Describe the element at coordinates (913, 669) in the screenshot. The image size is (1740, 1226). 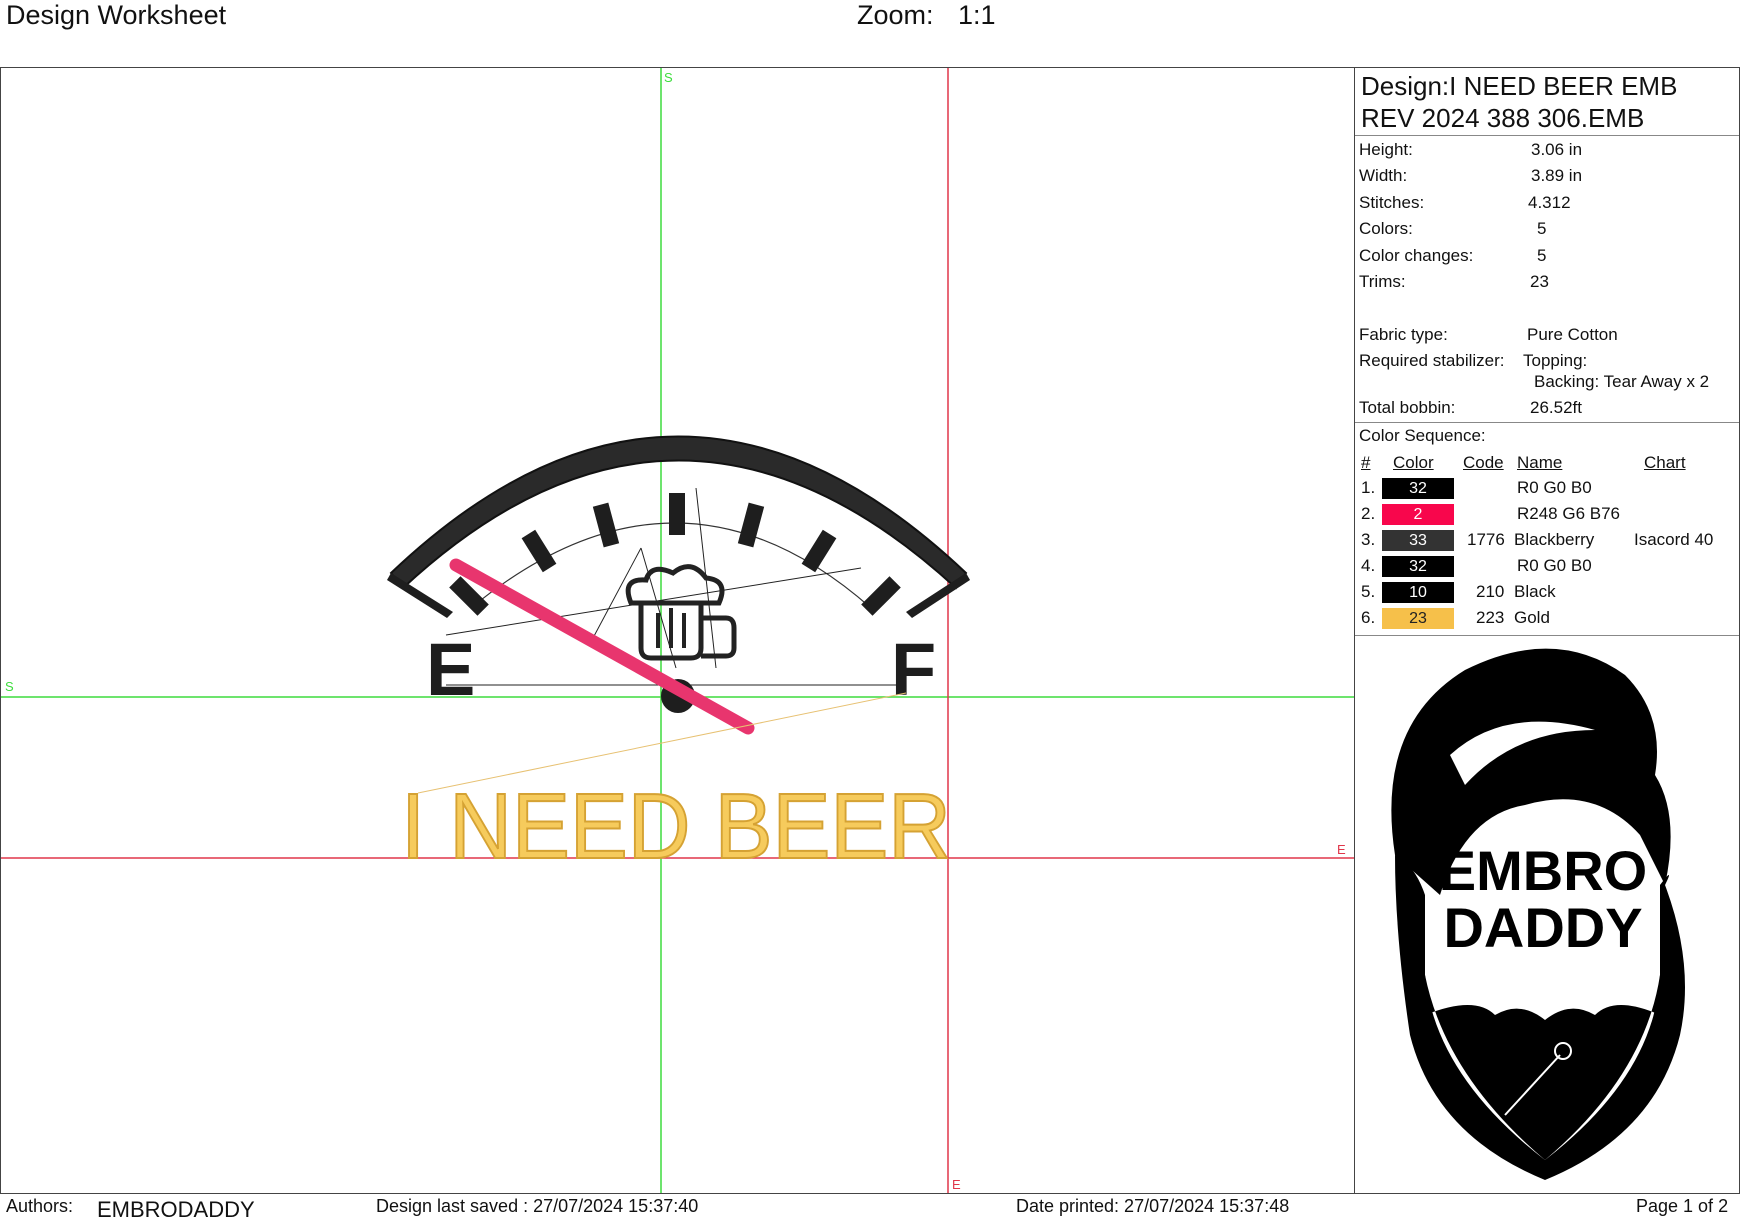
I see `gauge-full-letter: F` at that location.